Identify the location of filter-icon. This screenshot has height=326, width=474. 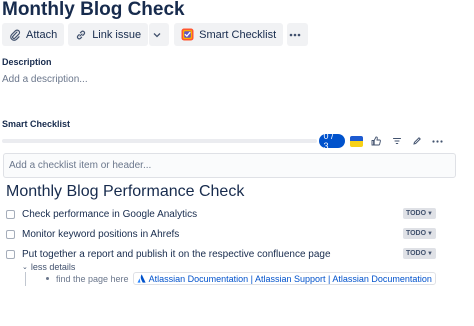
(396, 141).